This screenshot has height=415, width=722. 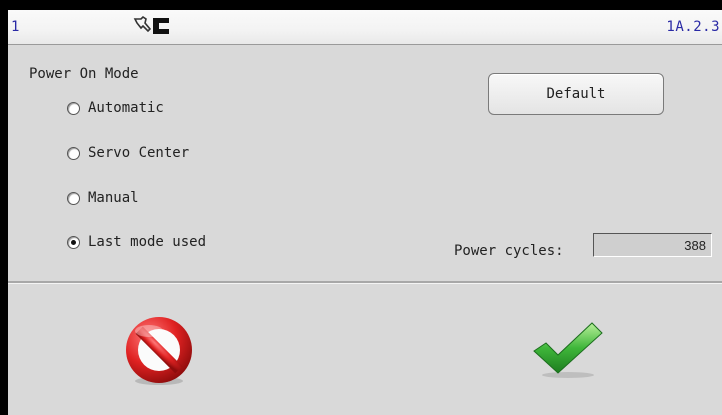 What do you see at coordinates (576, 94) in the screenshot?
I see `default-button: Default` at bounding box center [576, 94].